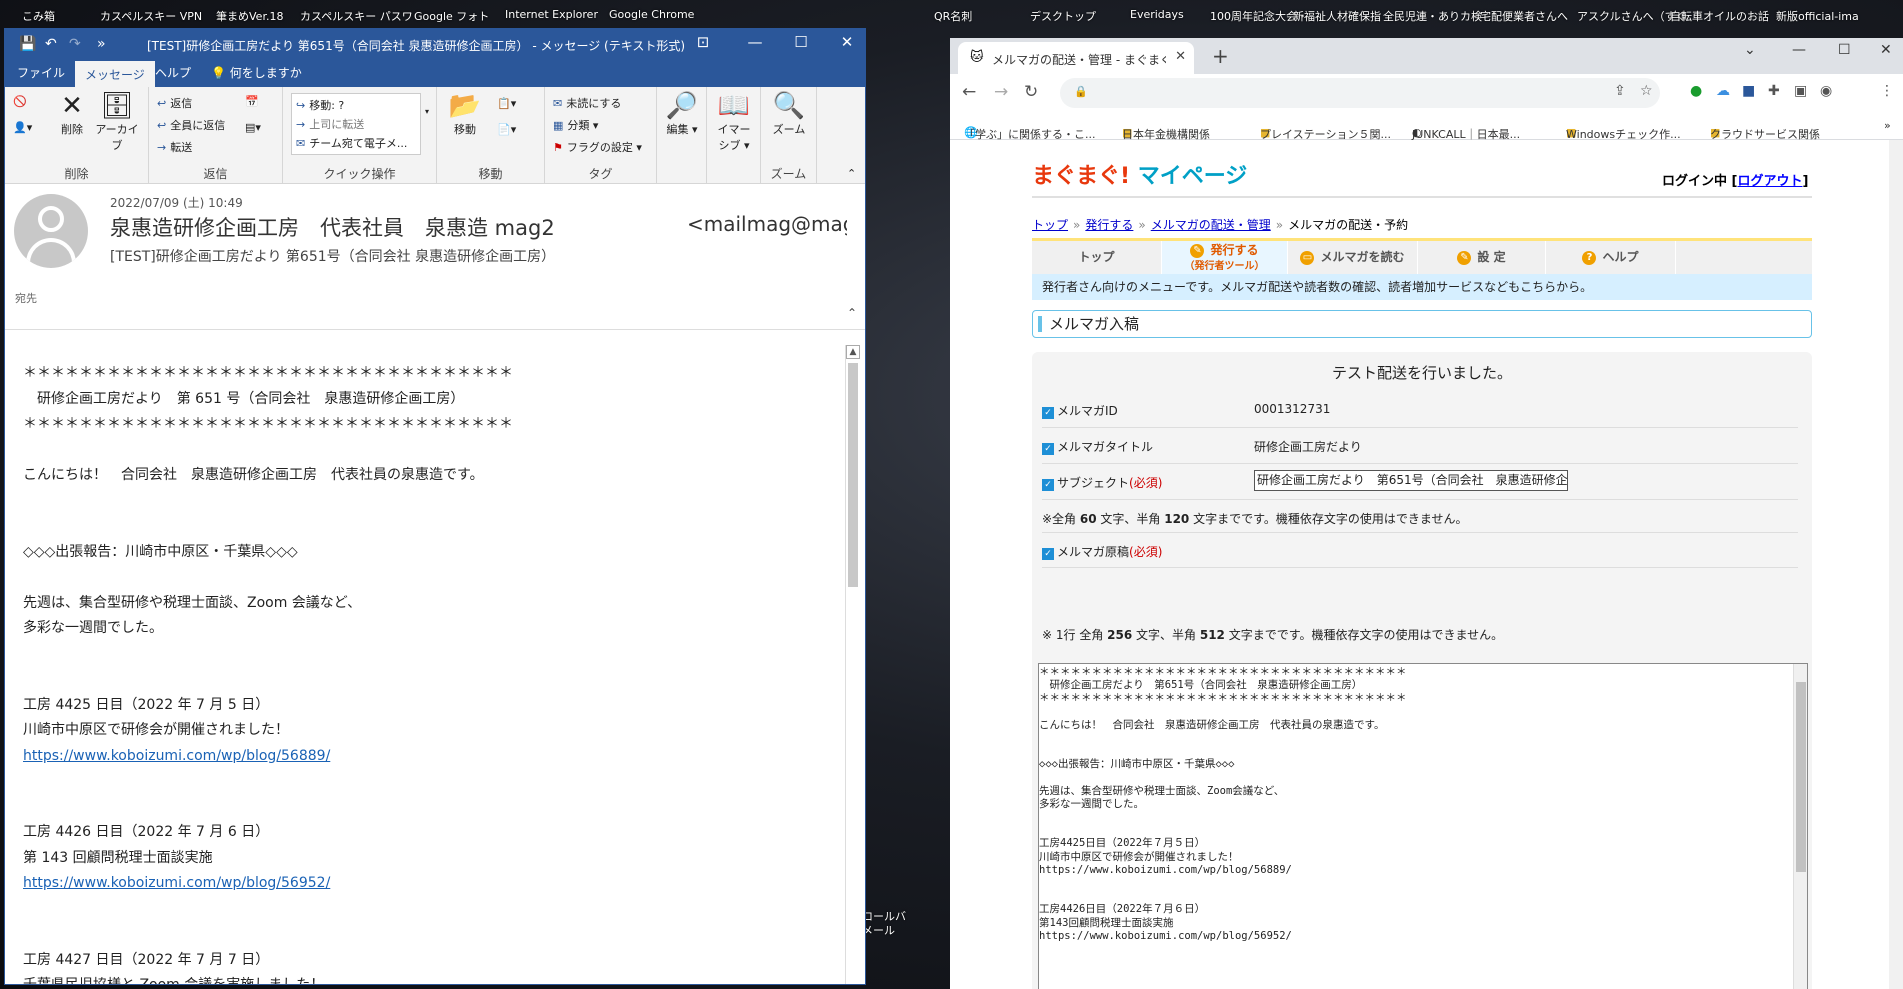 The width and height of the screenshot is (1903, 989). What do you see at coordinates (22, 127) in the screenshot?
I see `junk-icon: 👤▾` at bounding box center [22, 127].